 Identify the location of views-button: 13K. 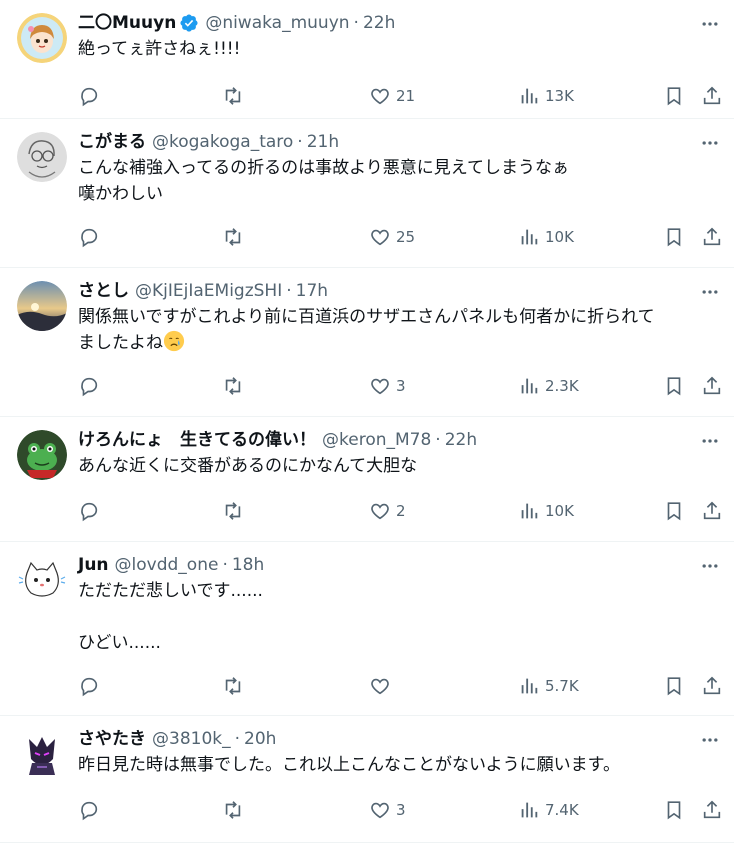
(546, 96).